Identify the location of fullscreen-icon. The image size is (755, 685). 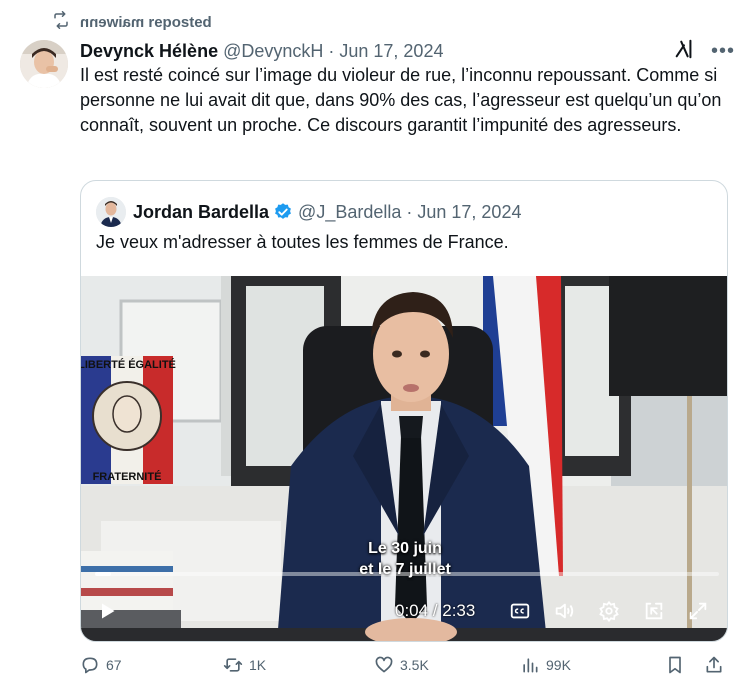
(698, 611).